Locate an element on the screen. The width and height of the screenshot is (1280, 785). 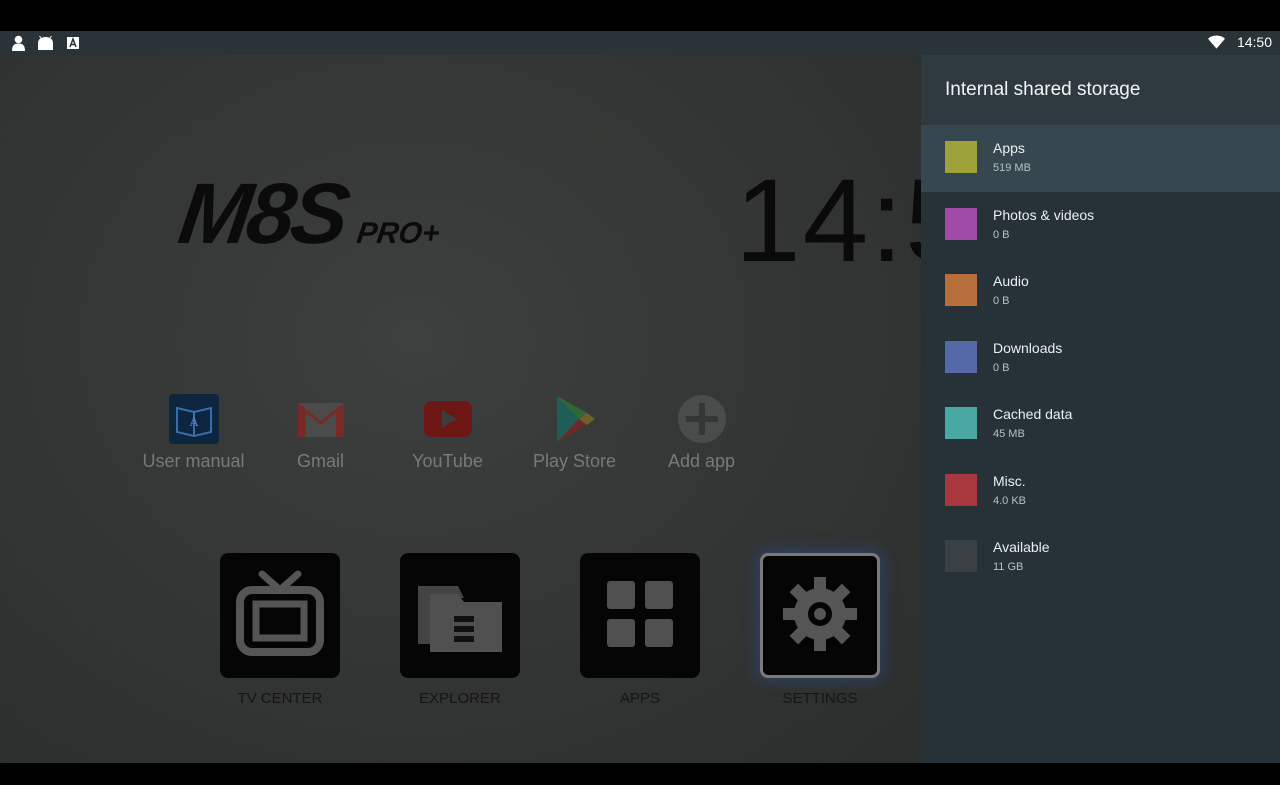
brand-sub: PRO+ is located at coordinates (398, 233).